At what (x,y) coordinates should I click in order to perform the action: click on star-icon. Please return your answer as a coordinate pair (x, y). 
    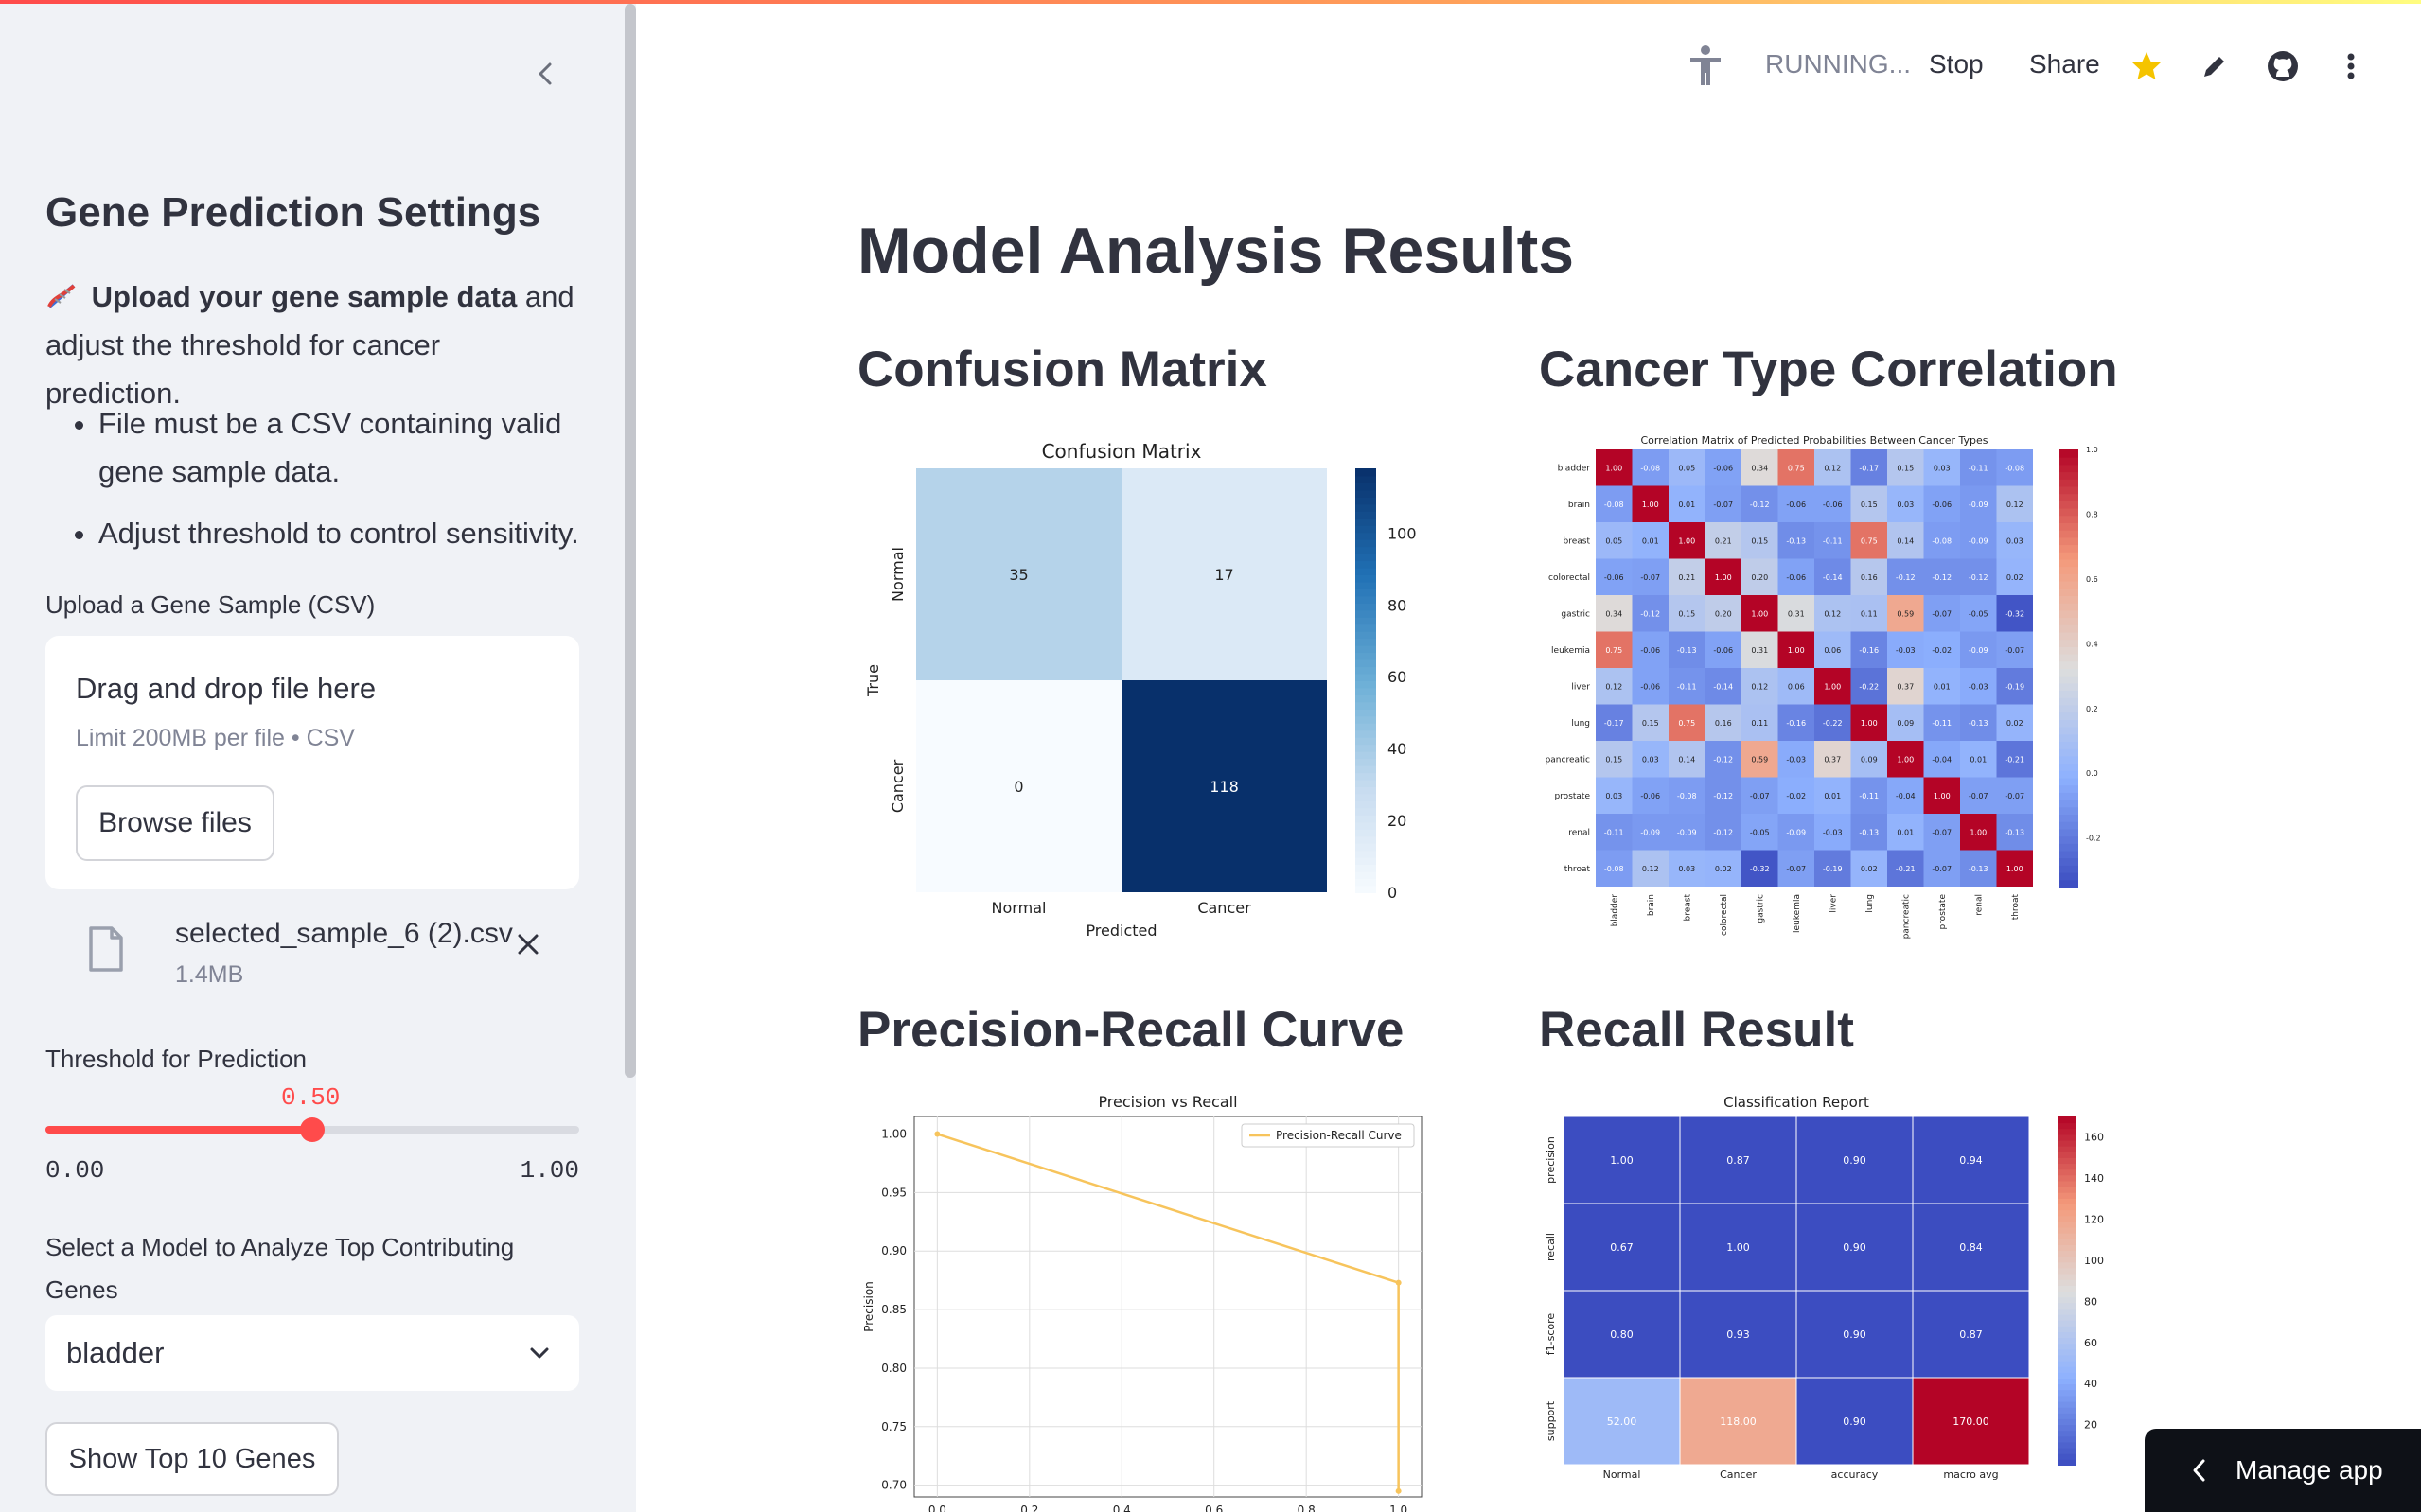
    Looking at the image, I should click on (2146, 66).